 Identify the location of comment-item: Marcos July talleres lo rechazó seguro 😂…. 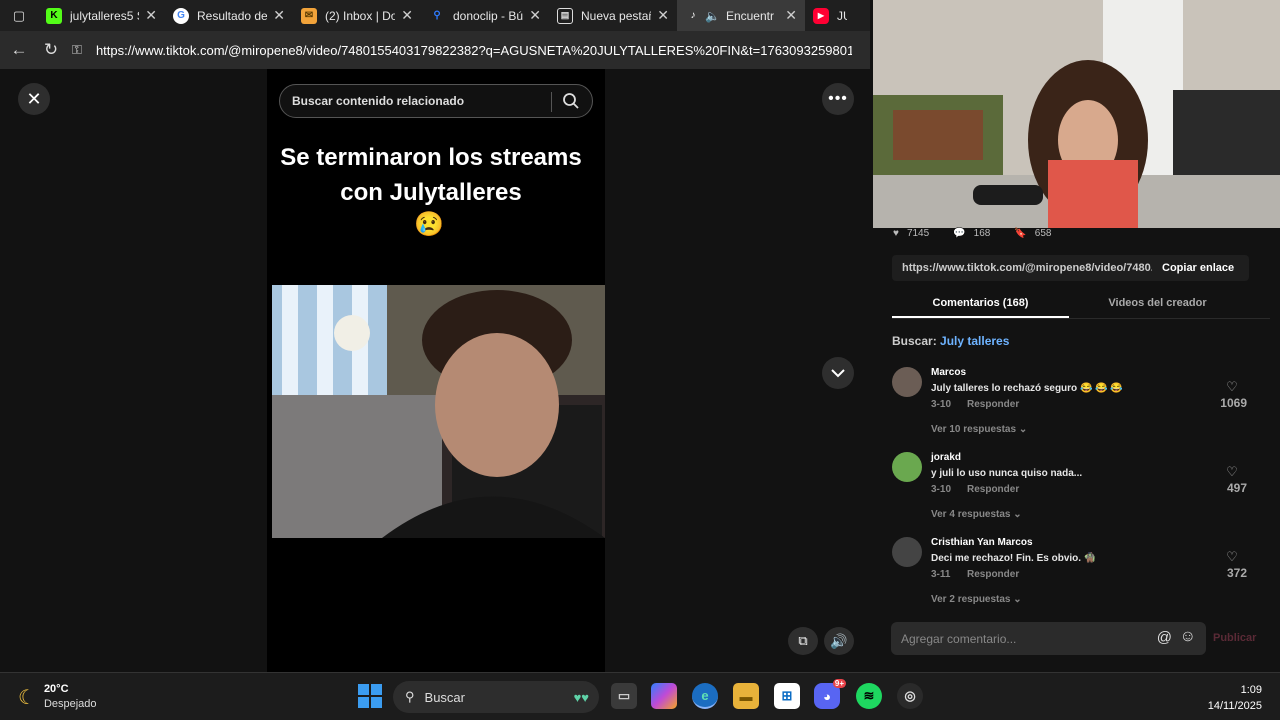
(1074, 403).